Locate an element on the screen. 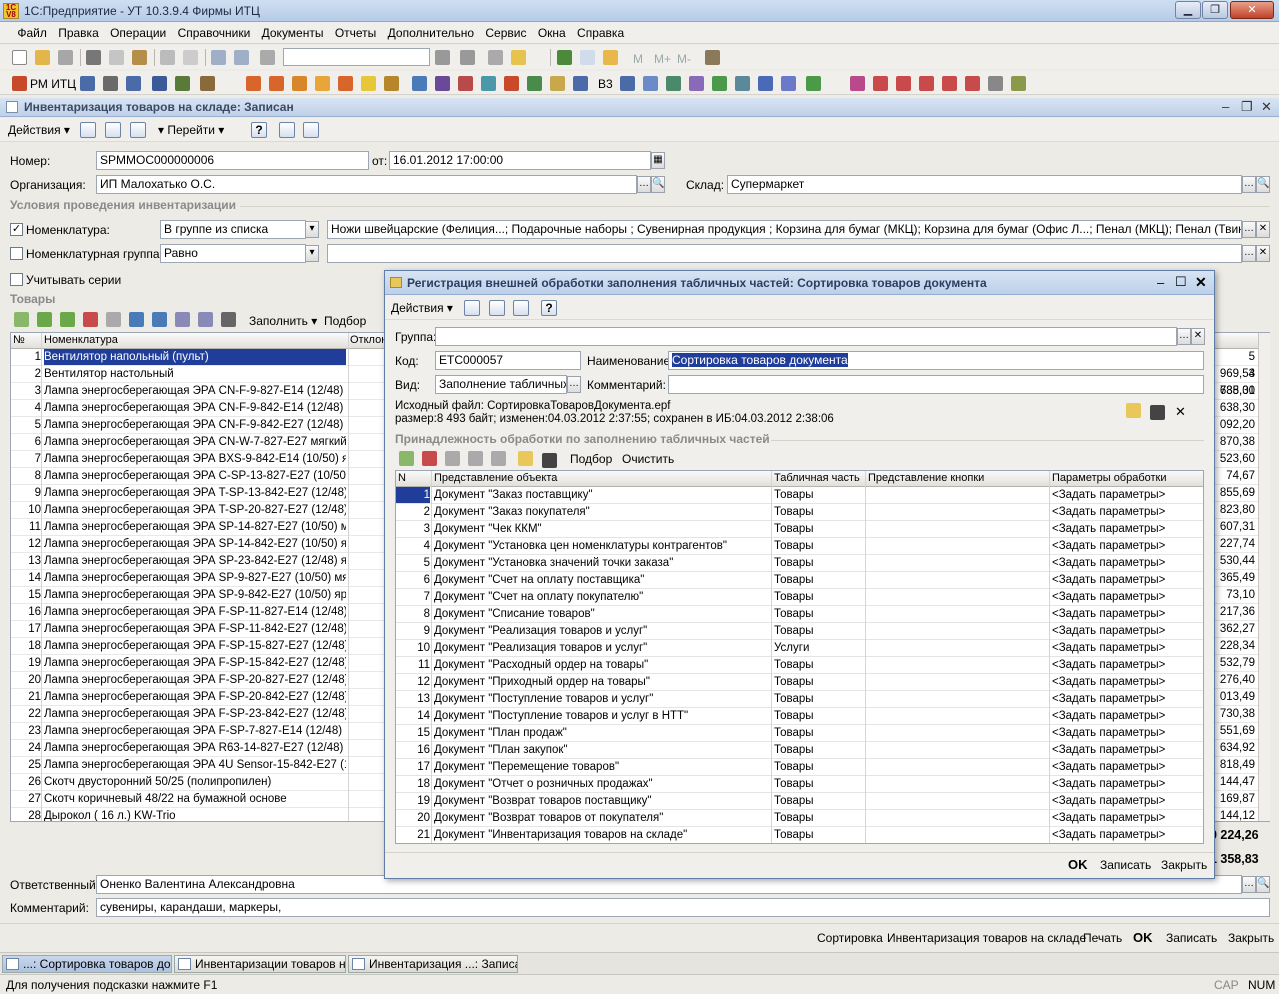  minimize-button: ▁ is located at coordinates (1188, 10).